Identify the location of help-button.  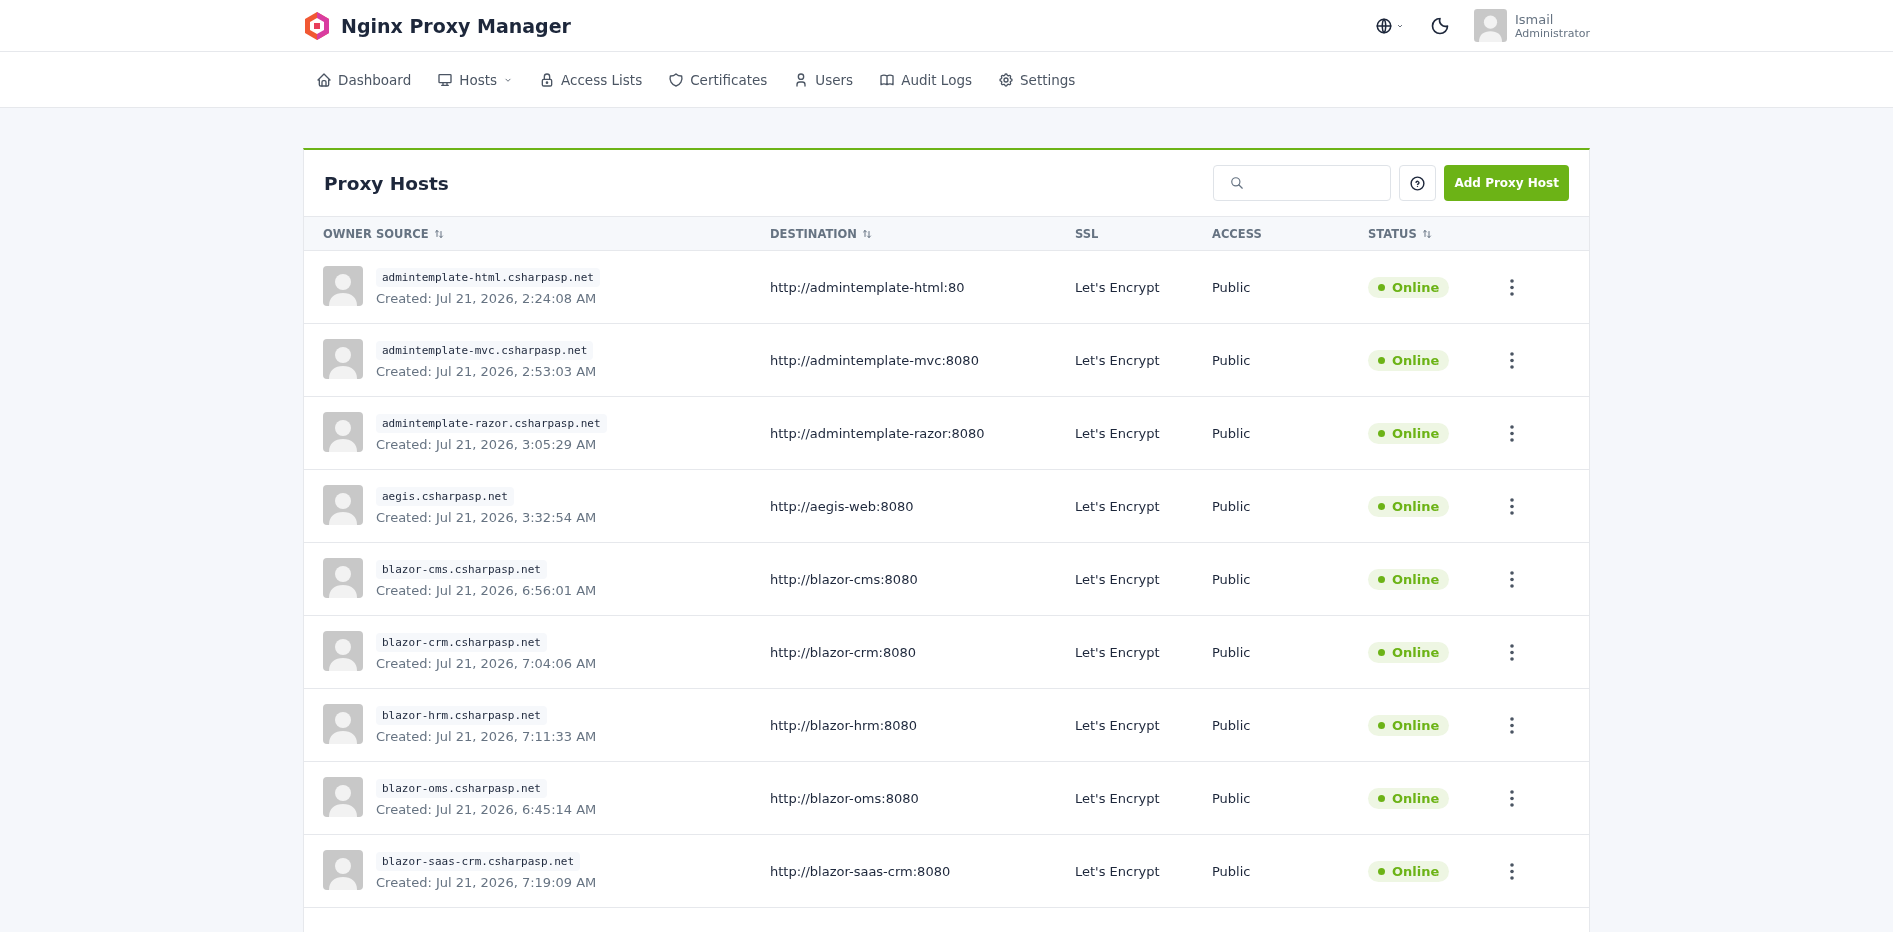
(1418, 183).